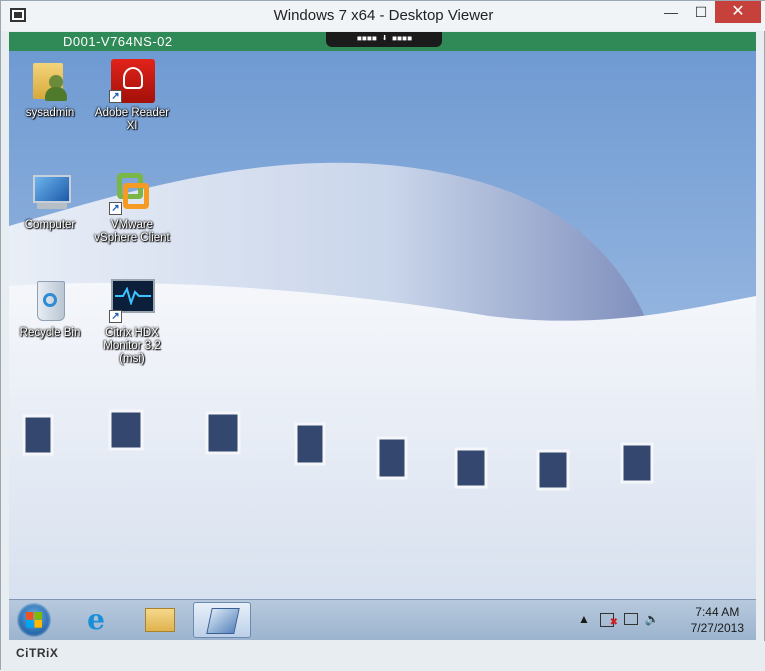 The width and height of the screenshot is (765, 671). I want to click on icon-label: Citrix HDX Monitor 3.2 (msi), so click(132, 346).